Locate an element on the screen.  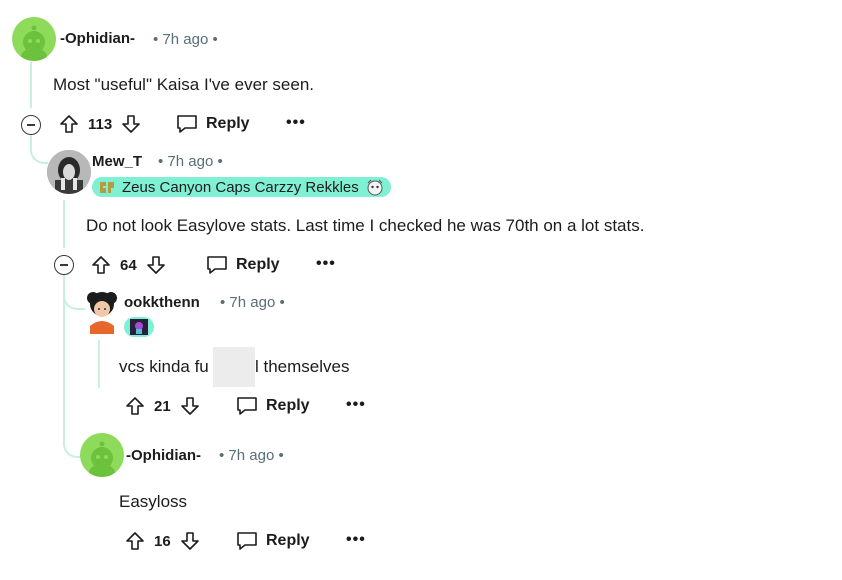
vote-count: 21 is located at coordinates (162, 406).